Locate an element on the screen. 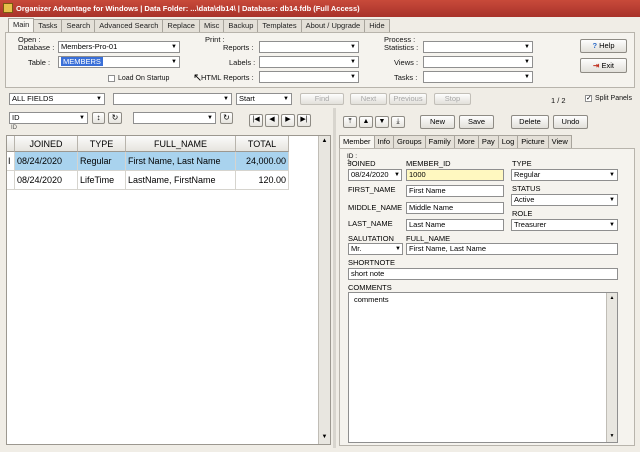  stop-button: Stop is located at coordinates (452, 99).